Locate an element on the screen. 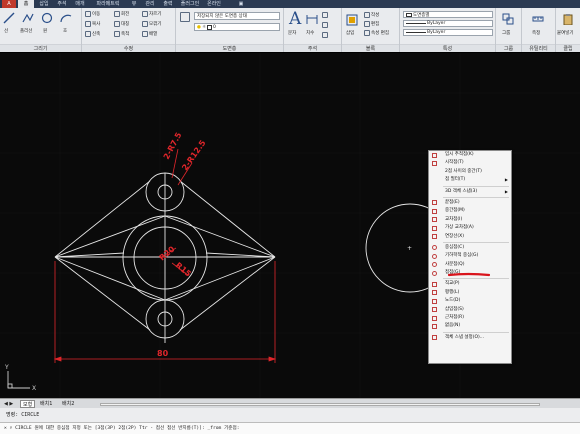 The image size is (580, 434). menu-item: 사분점(Q) is located at coordinates (470, 265).